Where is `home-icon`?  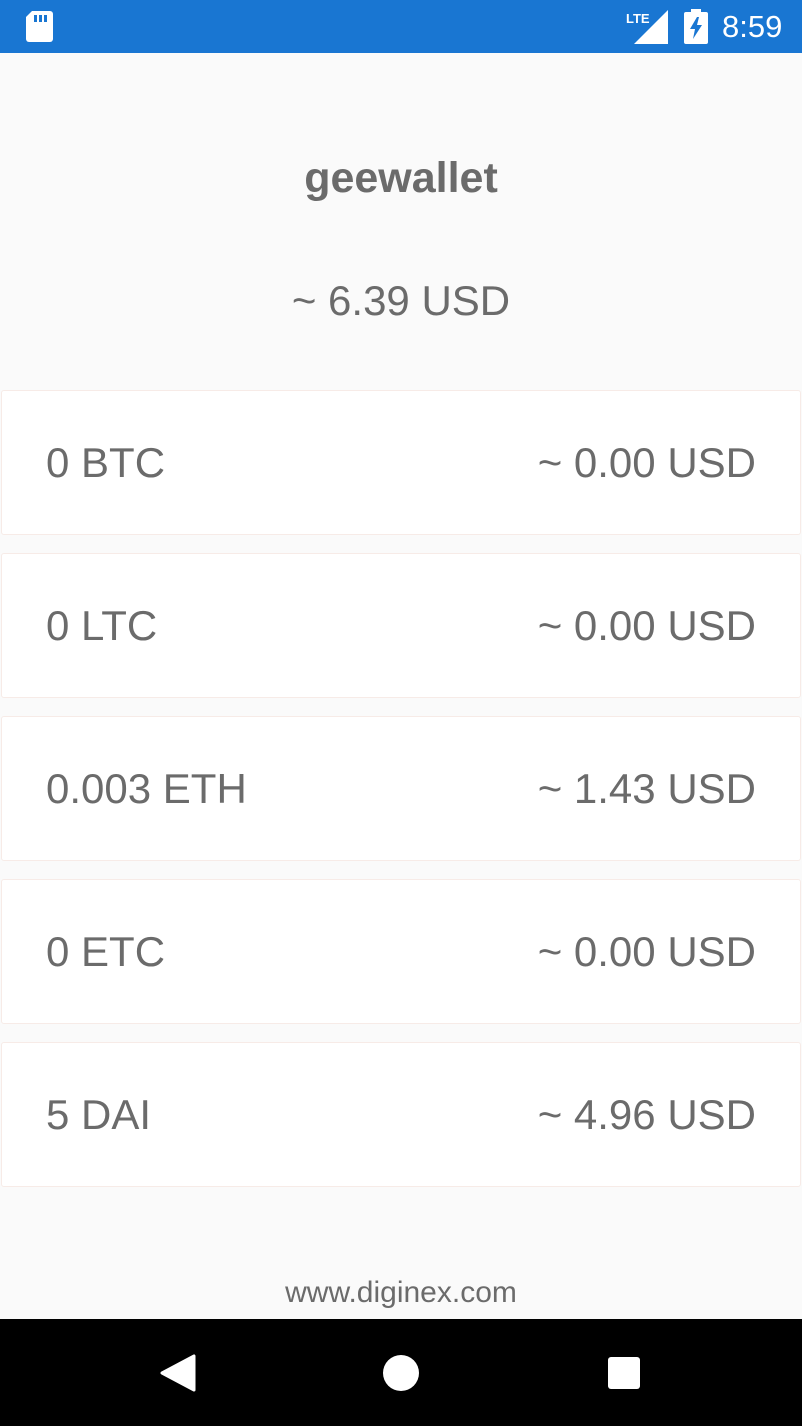
home-icon is located at coordinates (401, 1373).